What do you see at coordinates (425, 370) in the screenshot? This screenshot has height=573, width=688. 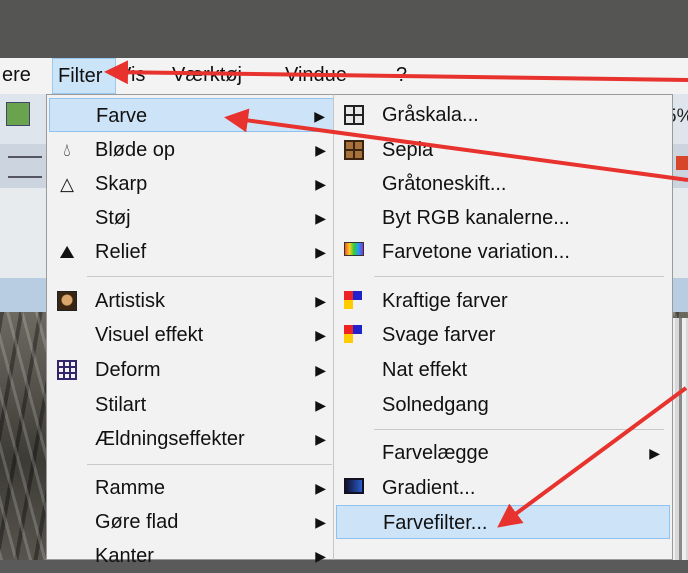 I see `menu-item-label: Nat effekt` at bounding box center [425, 370].